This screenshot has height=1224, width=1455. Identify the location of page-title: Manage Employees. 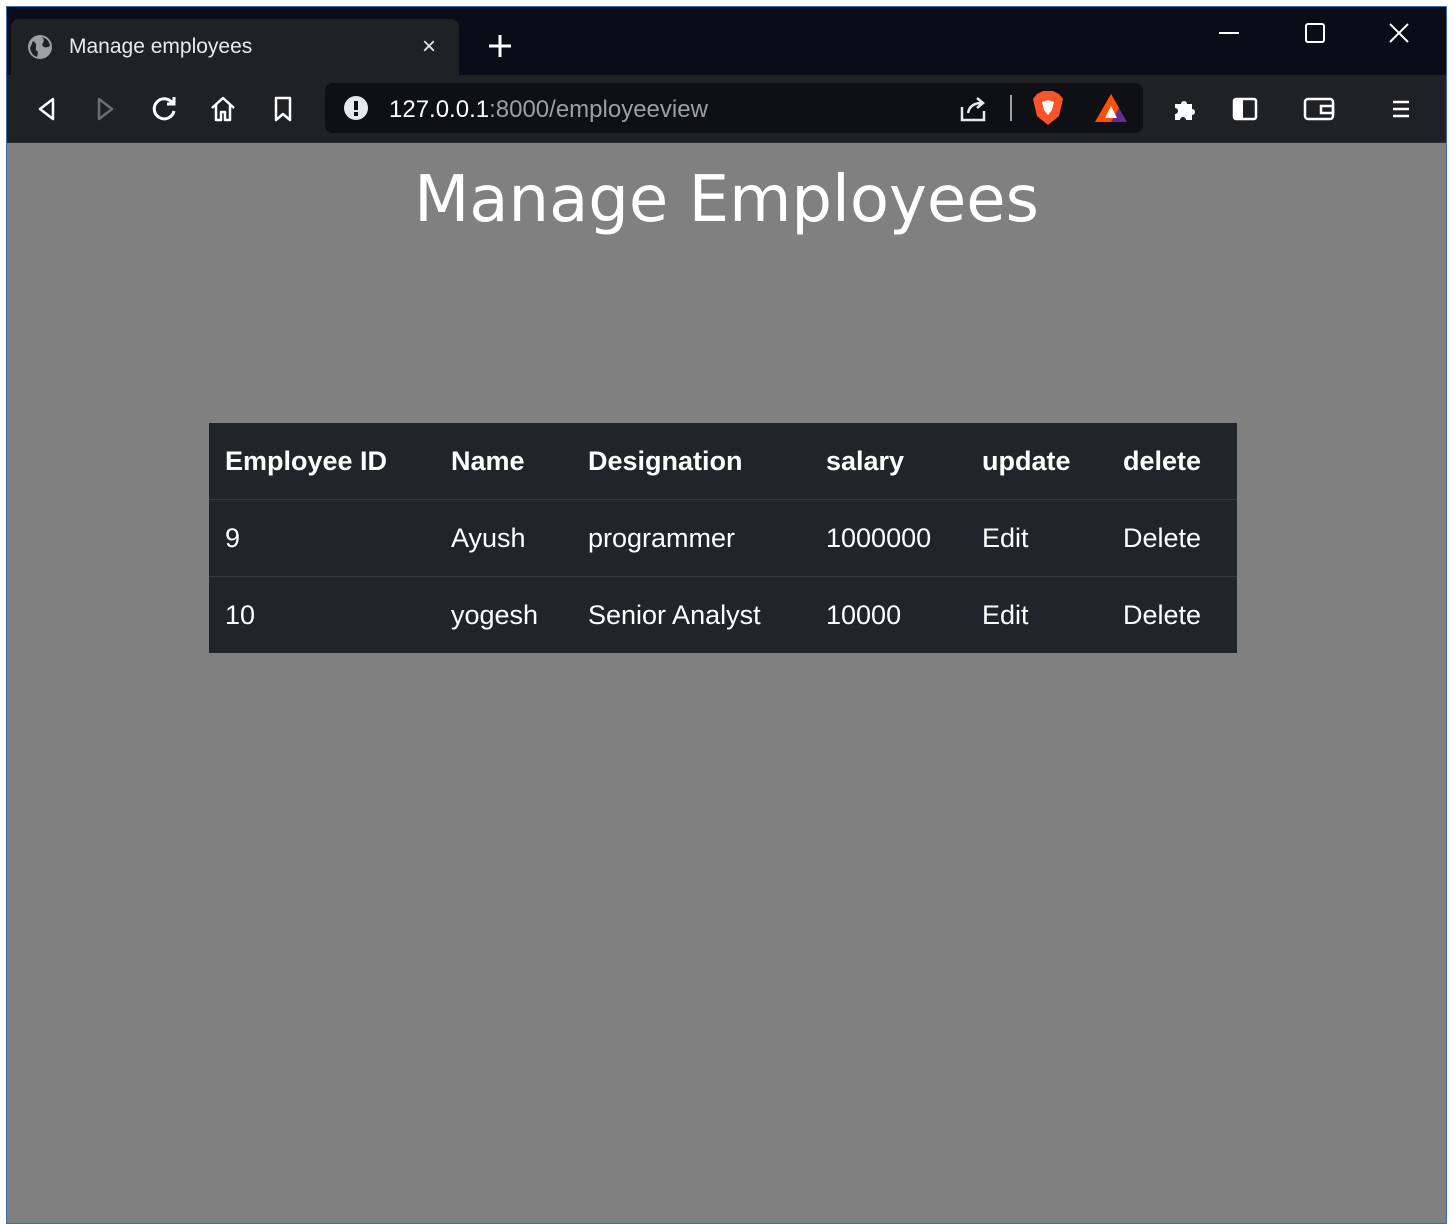
(726, 200).